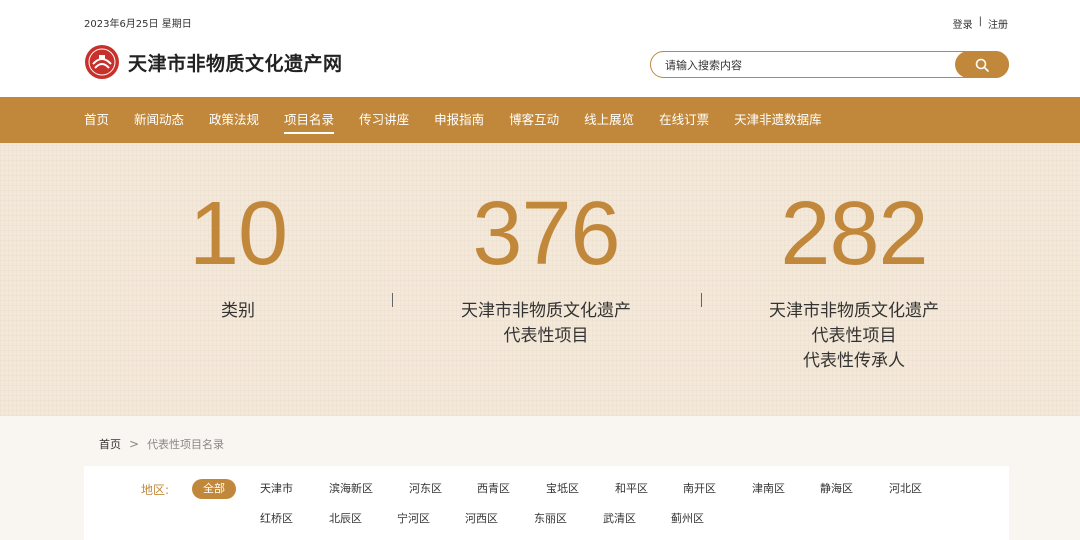 This screenshot has width=1080, height=540. What do you see at coordinates (550, 519) in the screenshot?
I see `region-option: 东丽区` at bounding box center [550, 519].